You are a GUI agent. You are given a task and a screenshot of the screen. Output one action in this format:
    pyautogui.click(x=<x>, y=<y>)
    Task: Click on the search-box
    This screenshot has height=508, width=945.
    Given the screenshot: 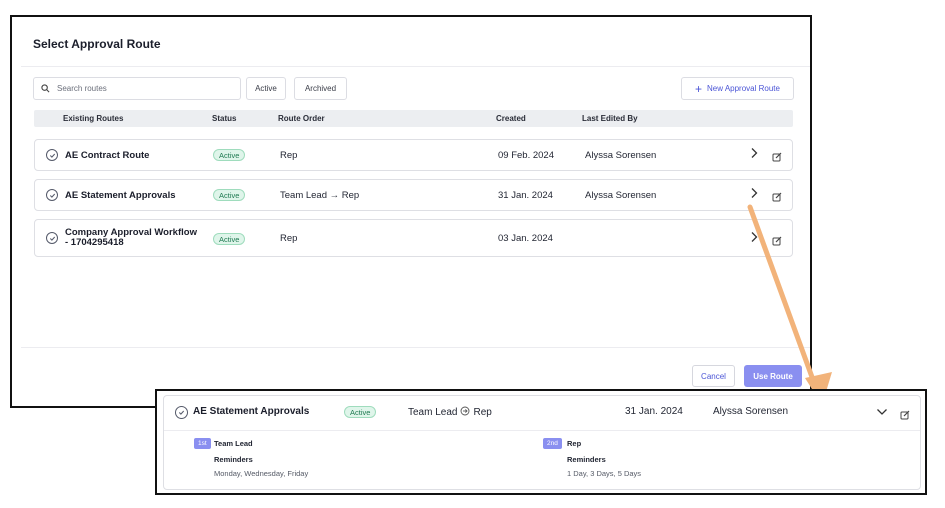 What is the action you would take?
    pyautogui.click(x=137, y=88)
    